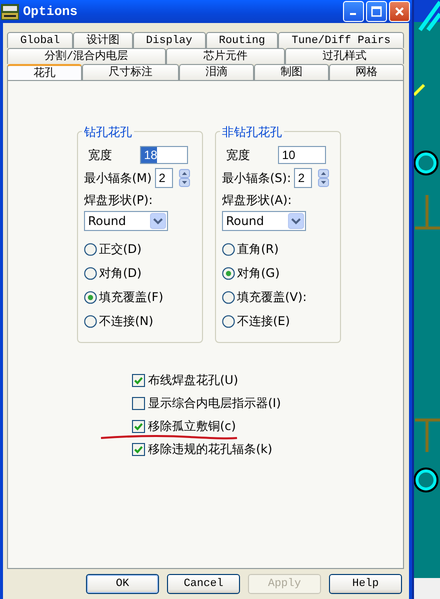  Describe the element at coordinates (50, 11) in the screenshot. I see `window-title: Options` at that location.